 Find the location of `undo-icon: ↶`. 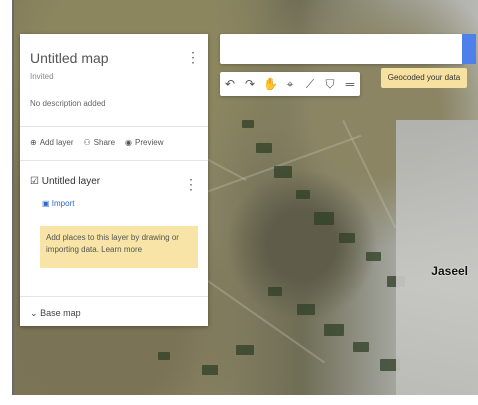

undo-icon: ↶ is located at coordinates (230, 84).